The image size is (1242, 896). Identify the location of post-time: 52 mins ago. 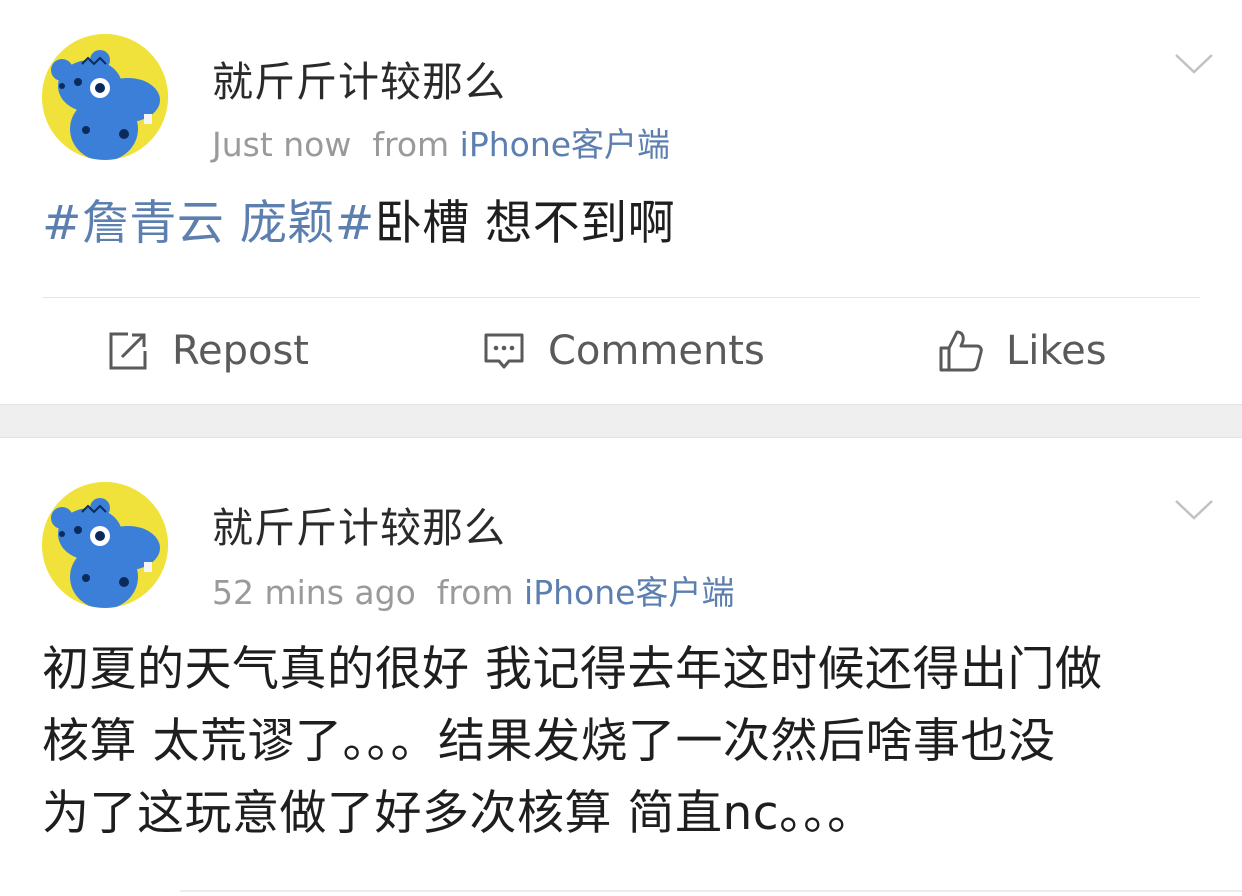
(314, 592).